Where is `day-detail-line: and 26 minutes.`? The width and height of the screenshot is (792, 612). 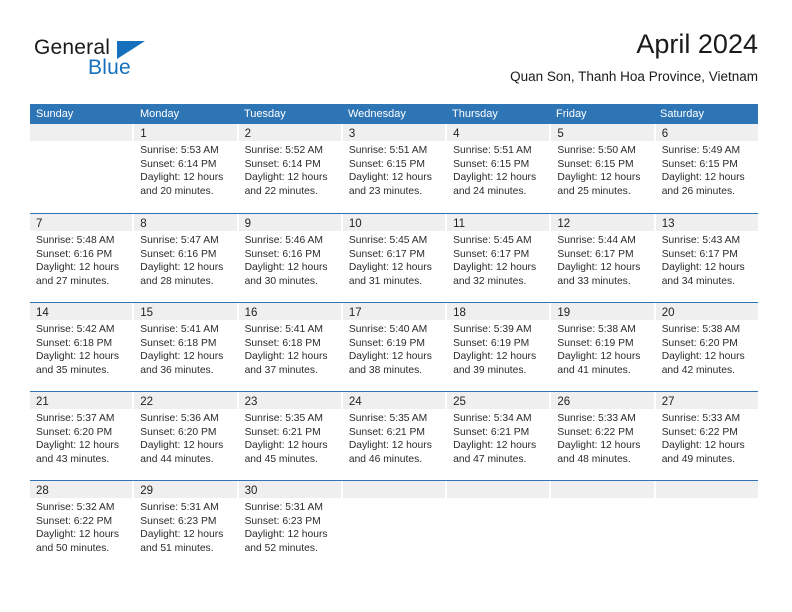
day-detail-line: and 26 minutes. is located at coordinates (698, 191).